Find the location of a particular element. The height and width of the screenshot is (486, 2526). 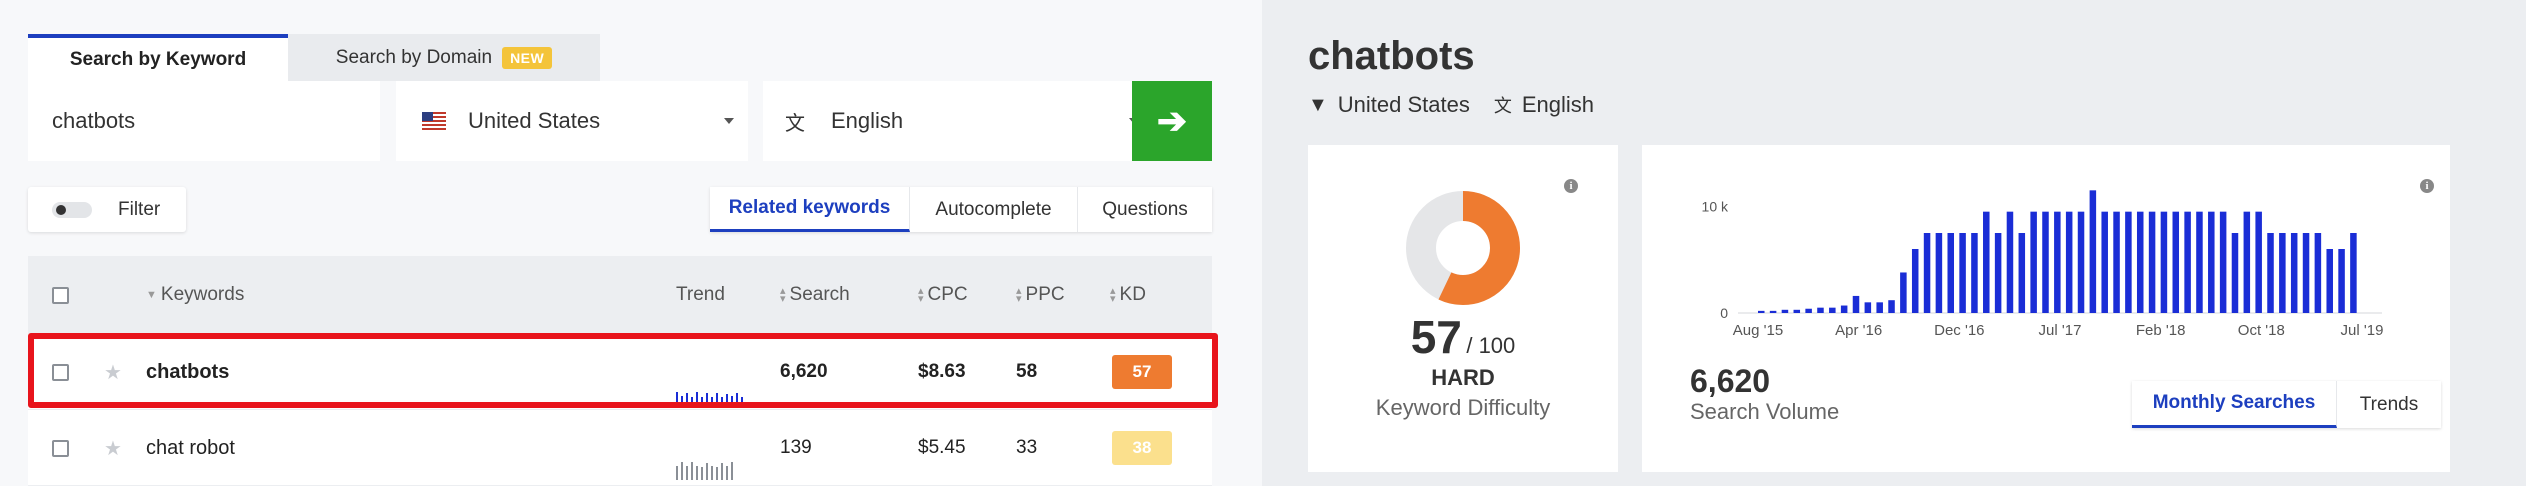

tab-search-by-domain: Search by Domain NEW is located at coordinates (444, 57).